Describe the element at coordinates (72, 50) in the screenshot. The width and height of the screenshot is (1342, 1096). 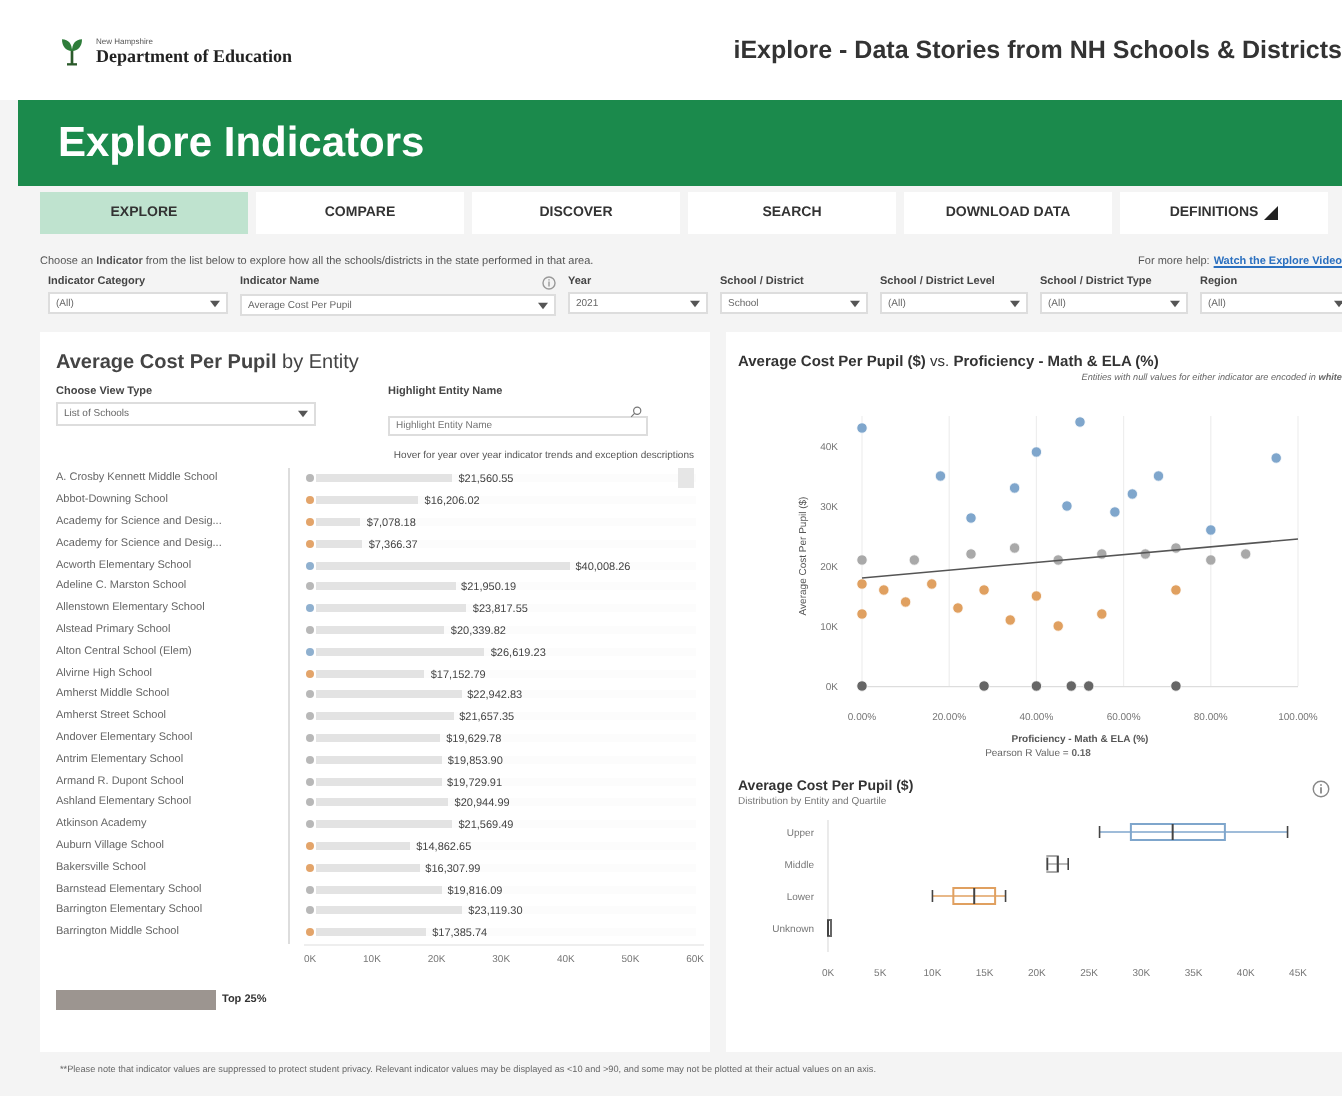
I see `seedling-logo-icon` at that location.